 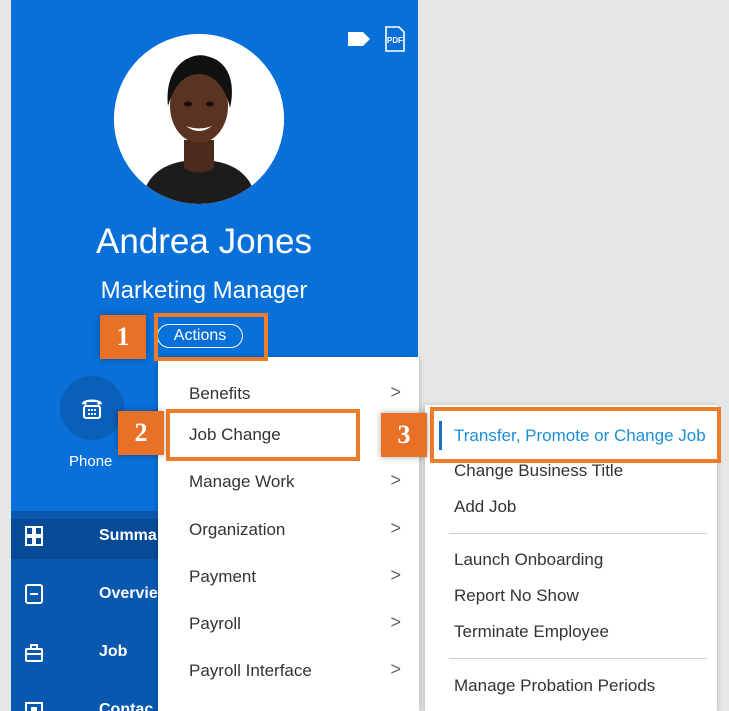 What do you see at coordinates (34, 653) in the screenshot?
I see `briefcase-icon` at bounding box center [34, 653].